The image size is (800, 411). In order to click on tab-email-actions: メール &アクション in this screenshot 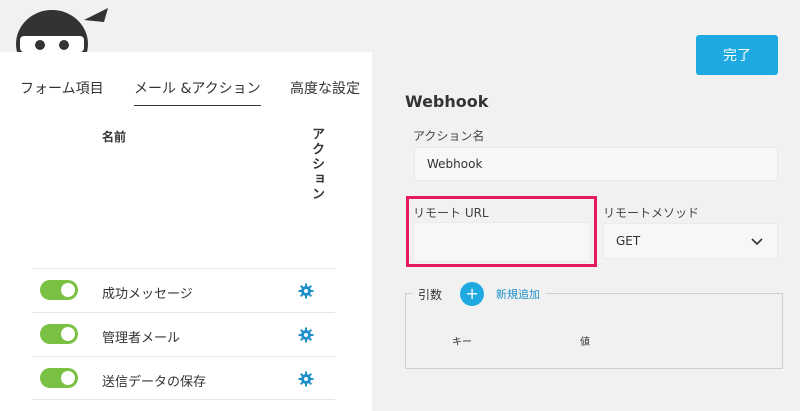, I will do `click(197, 92)`.